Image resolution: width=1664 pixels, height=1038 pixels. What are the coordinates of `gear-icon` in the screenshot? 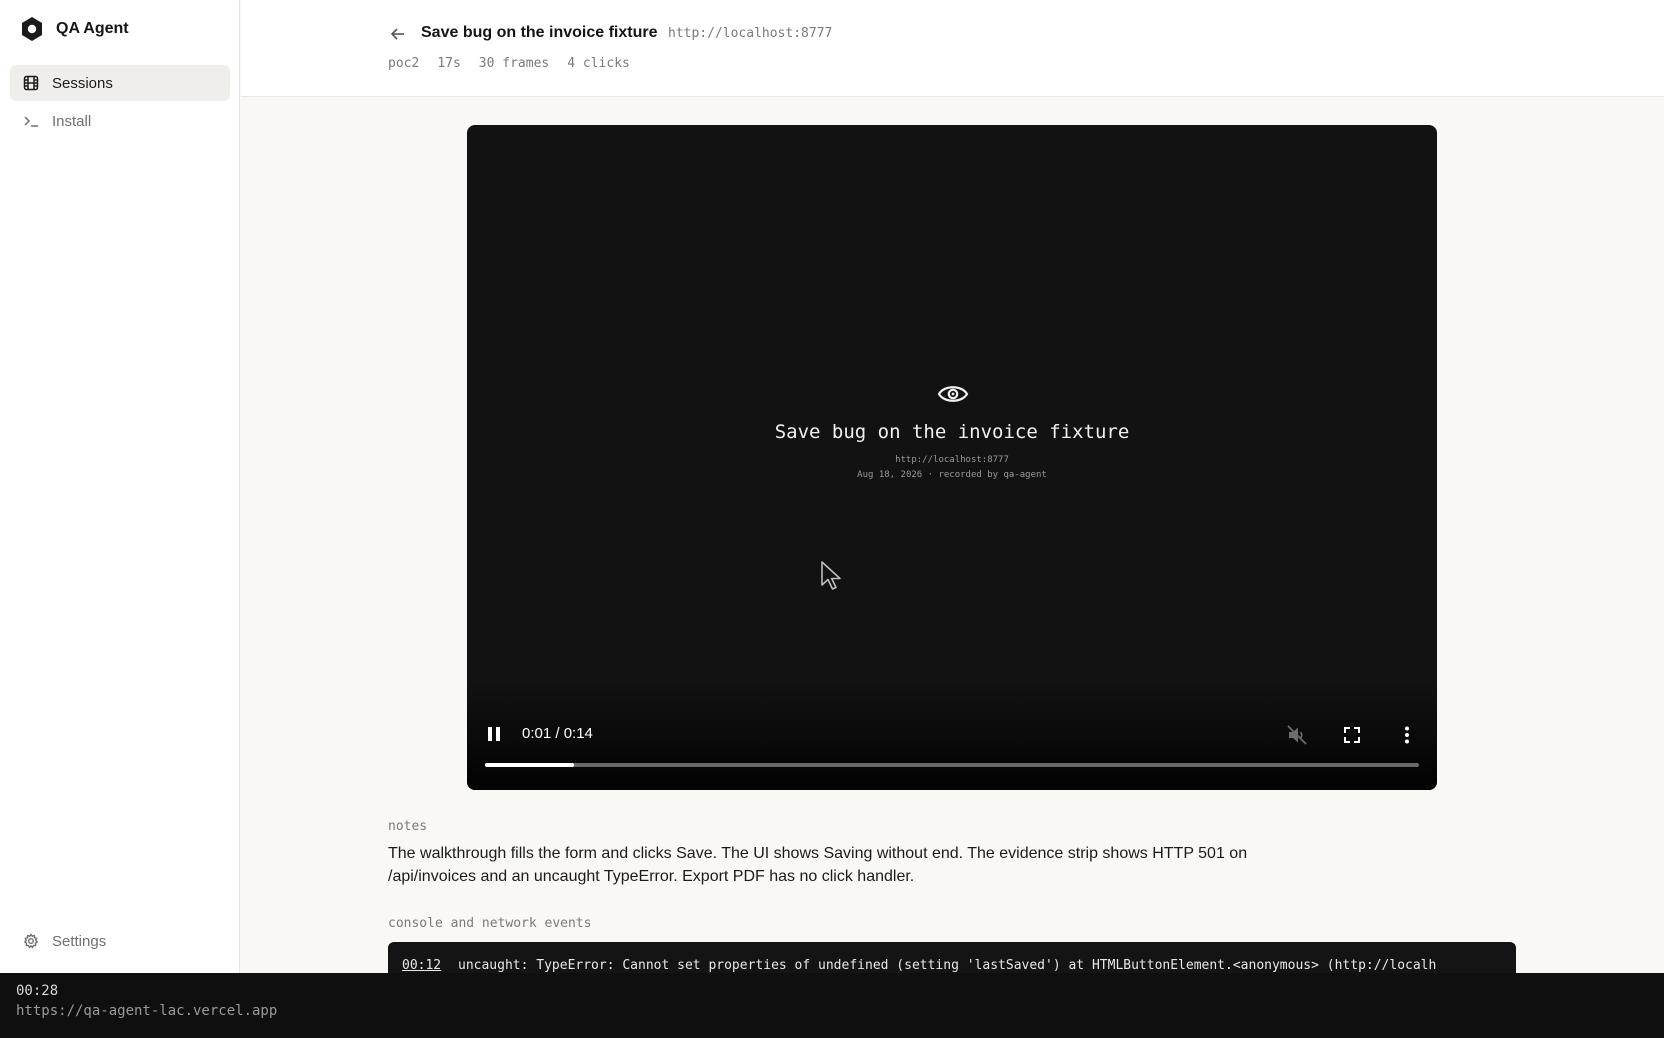 It's located at (31, 941).